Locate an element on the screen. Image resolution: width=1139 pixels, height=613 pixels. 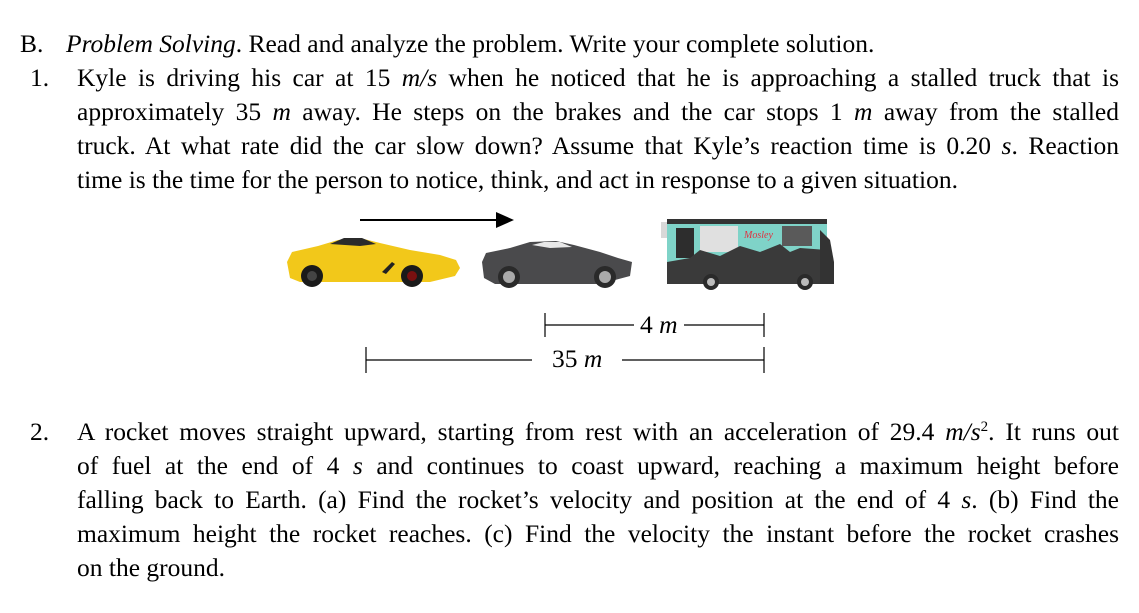
problem-2-line-5: on the ground. is located at coordinates (151, 567).